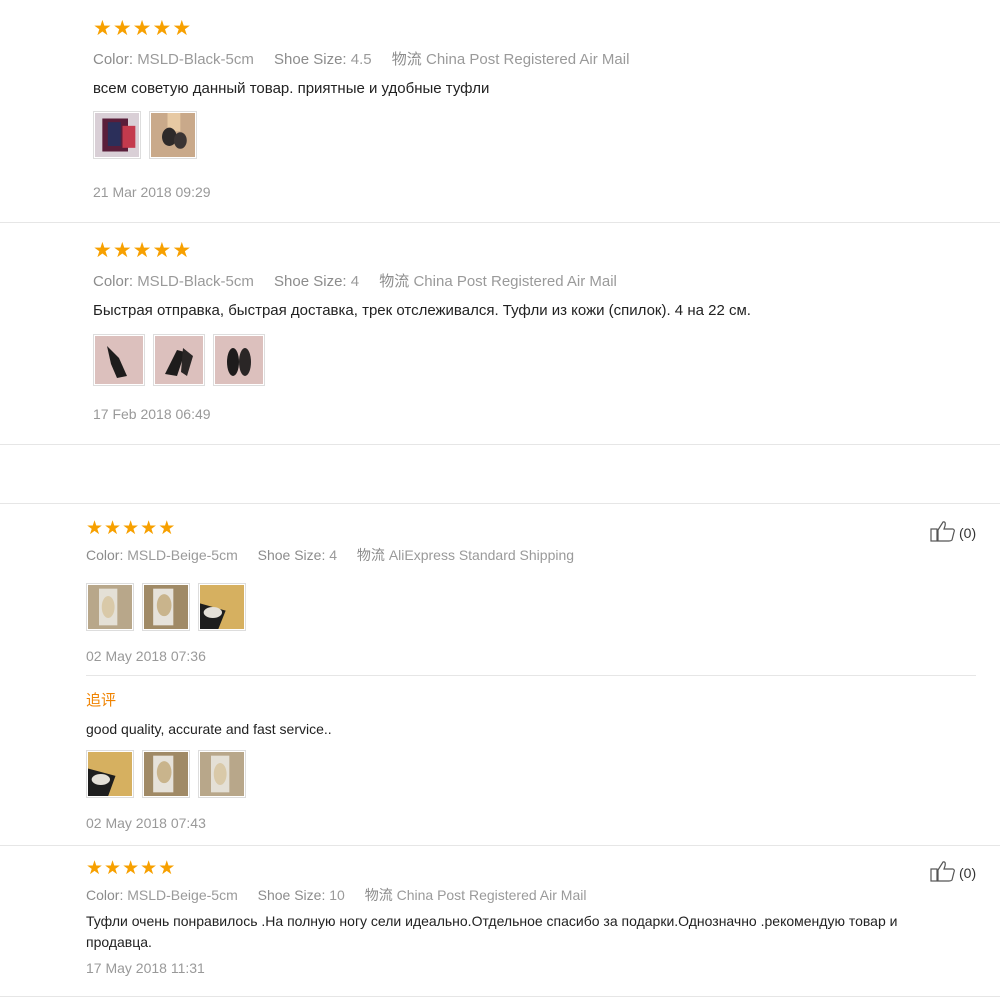 This screenshot has width=1000, height=1000. Describe the element at coordinates (152, 414) in the screenshot. I see `review-date: 17 Feb 2018 06:49` at that location.